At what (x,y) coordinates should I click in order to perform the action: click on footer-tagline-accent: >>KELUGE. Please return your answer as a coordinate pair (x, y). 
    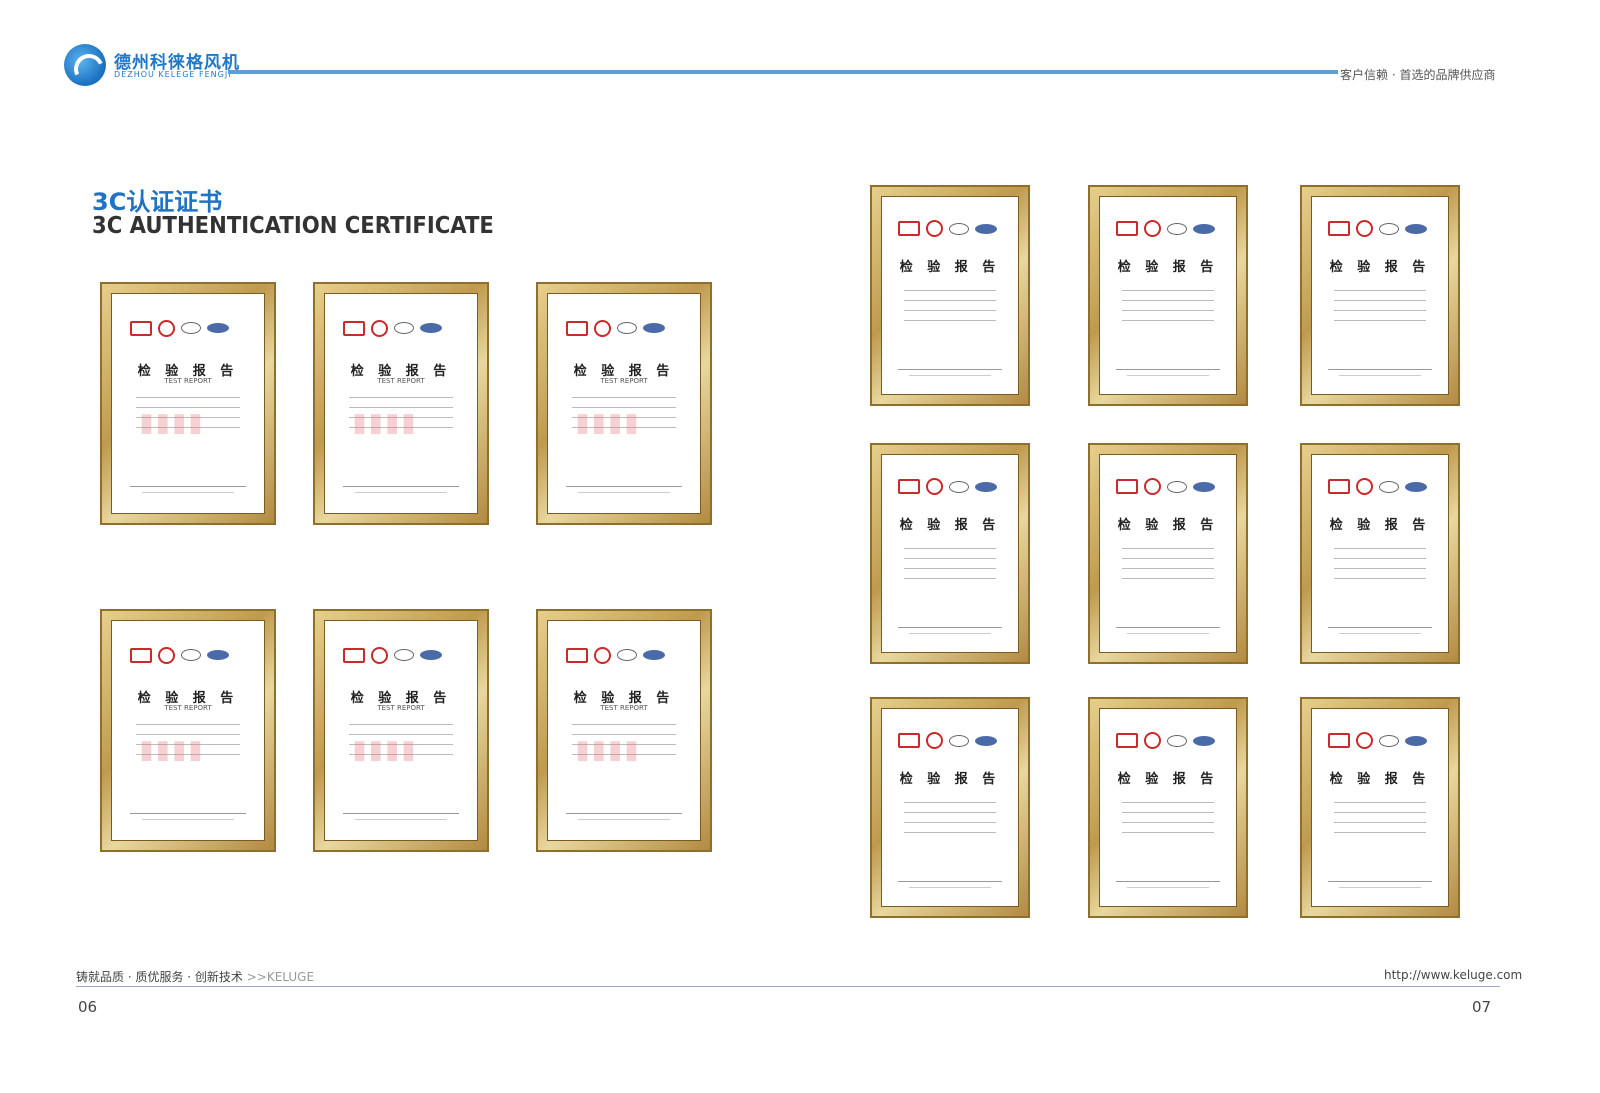
    Looking at the image, I should click on (280, 977).